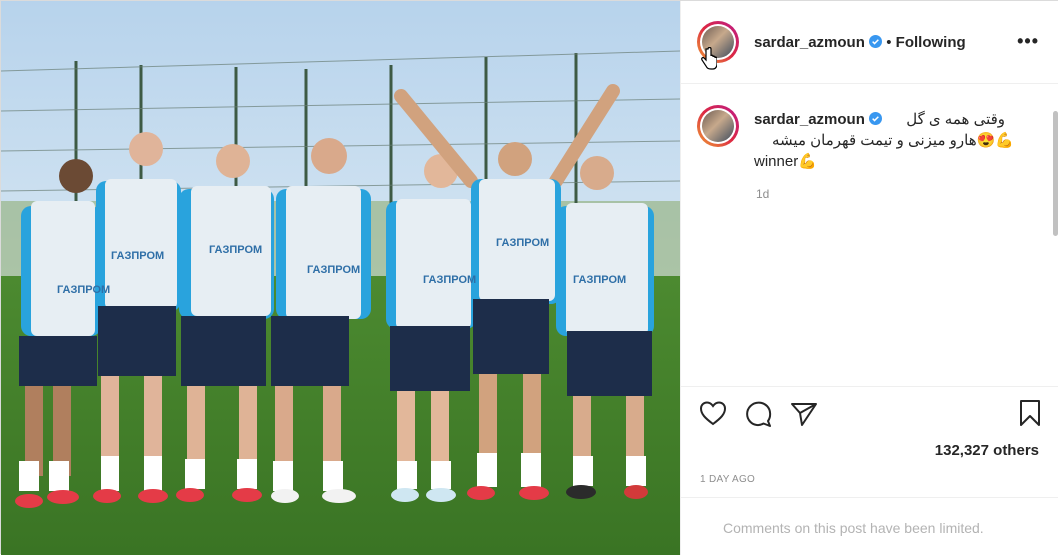 This screenshot has width=1058, height=556. I want to click on bookmark-icon, so click(1030, 413).